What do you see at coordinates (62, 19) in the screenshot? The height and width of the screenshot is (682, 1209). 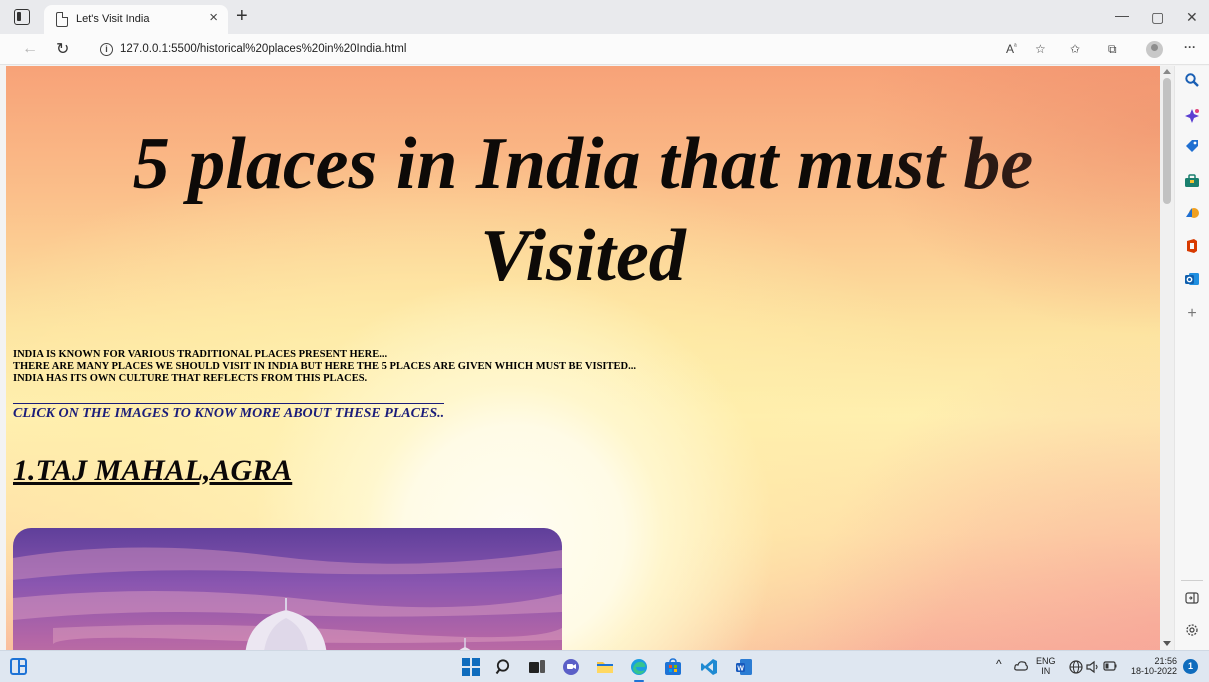 I see `page-favicon-icon` at bounding box center [62, 19].